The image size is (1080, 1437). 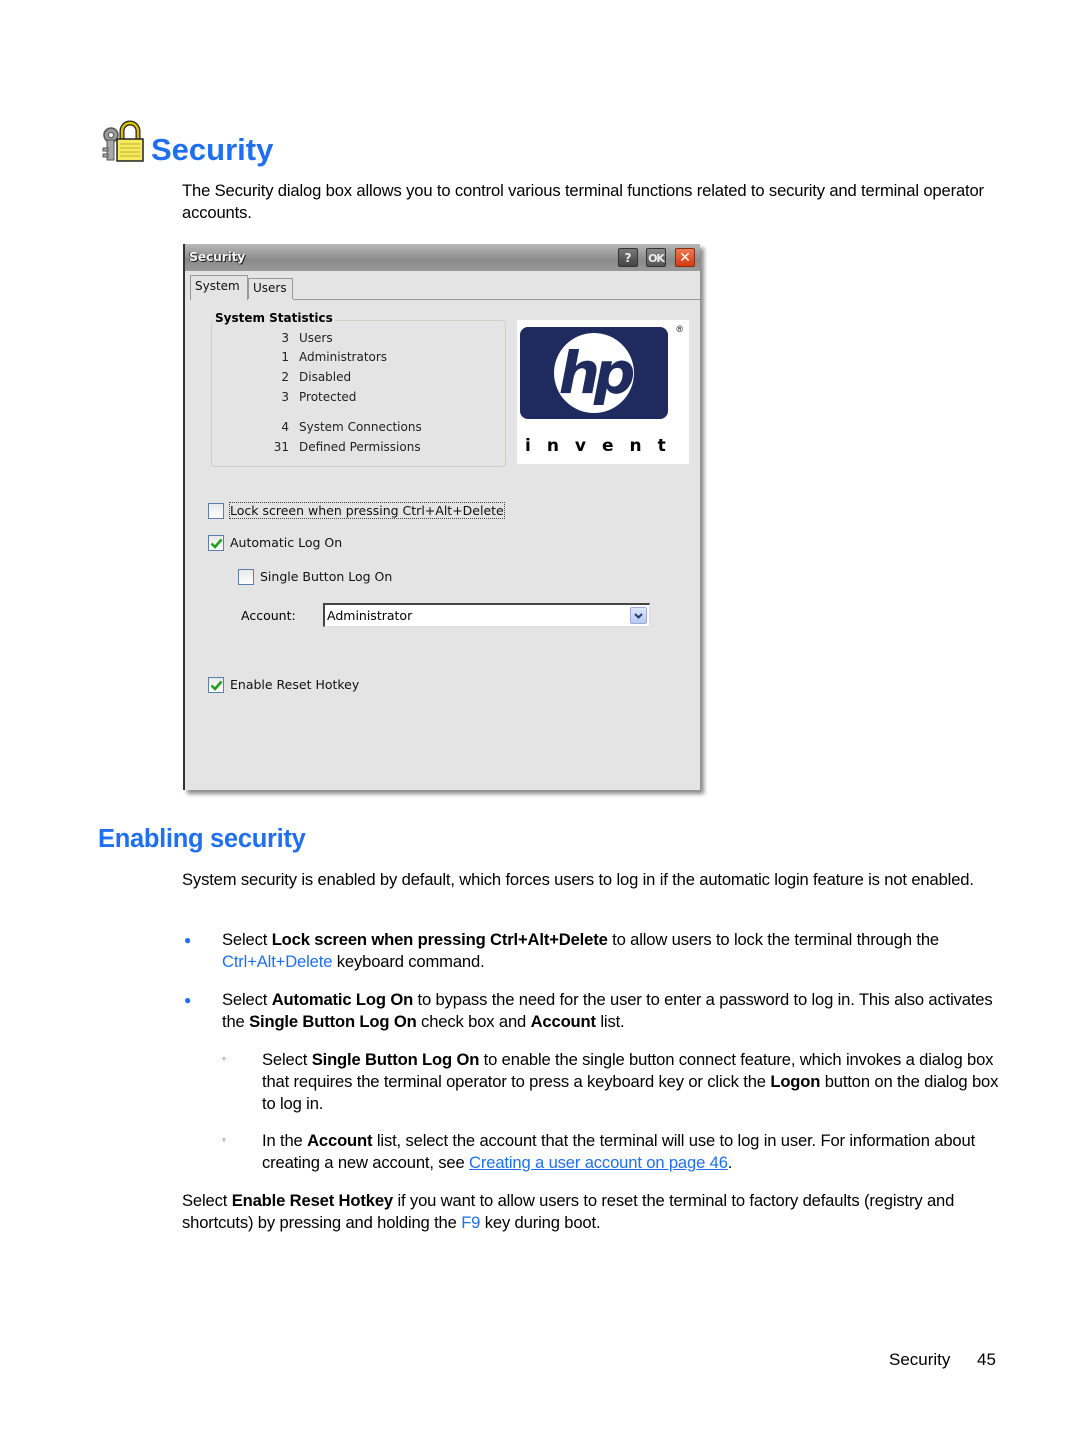 What do you see at coordinates (285, 377) in the screenshot?
I see `stat-value: 2` at bounding box center [285, 377].